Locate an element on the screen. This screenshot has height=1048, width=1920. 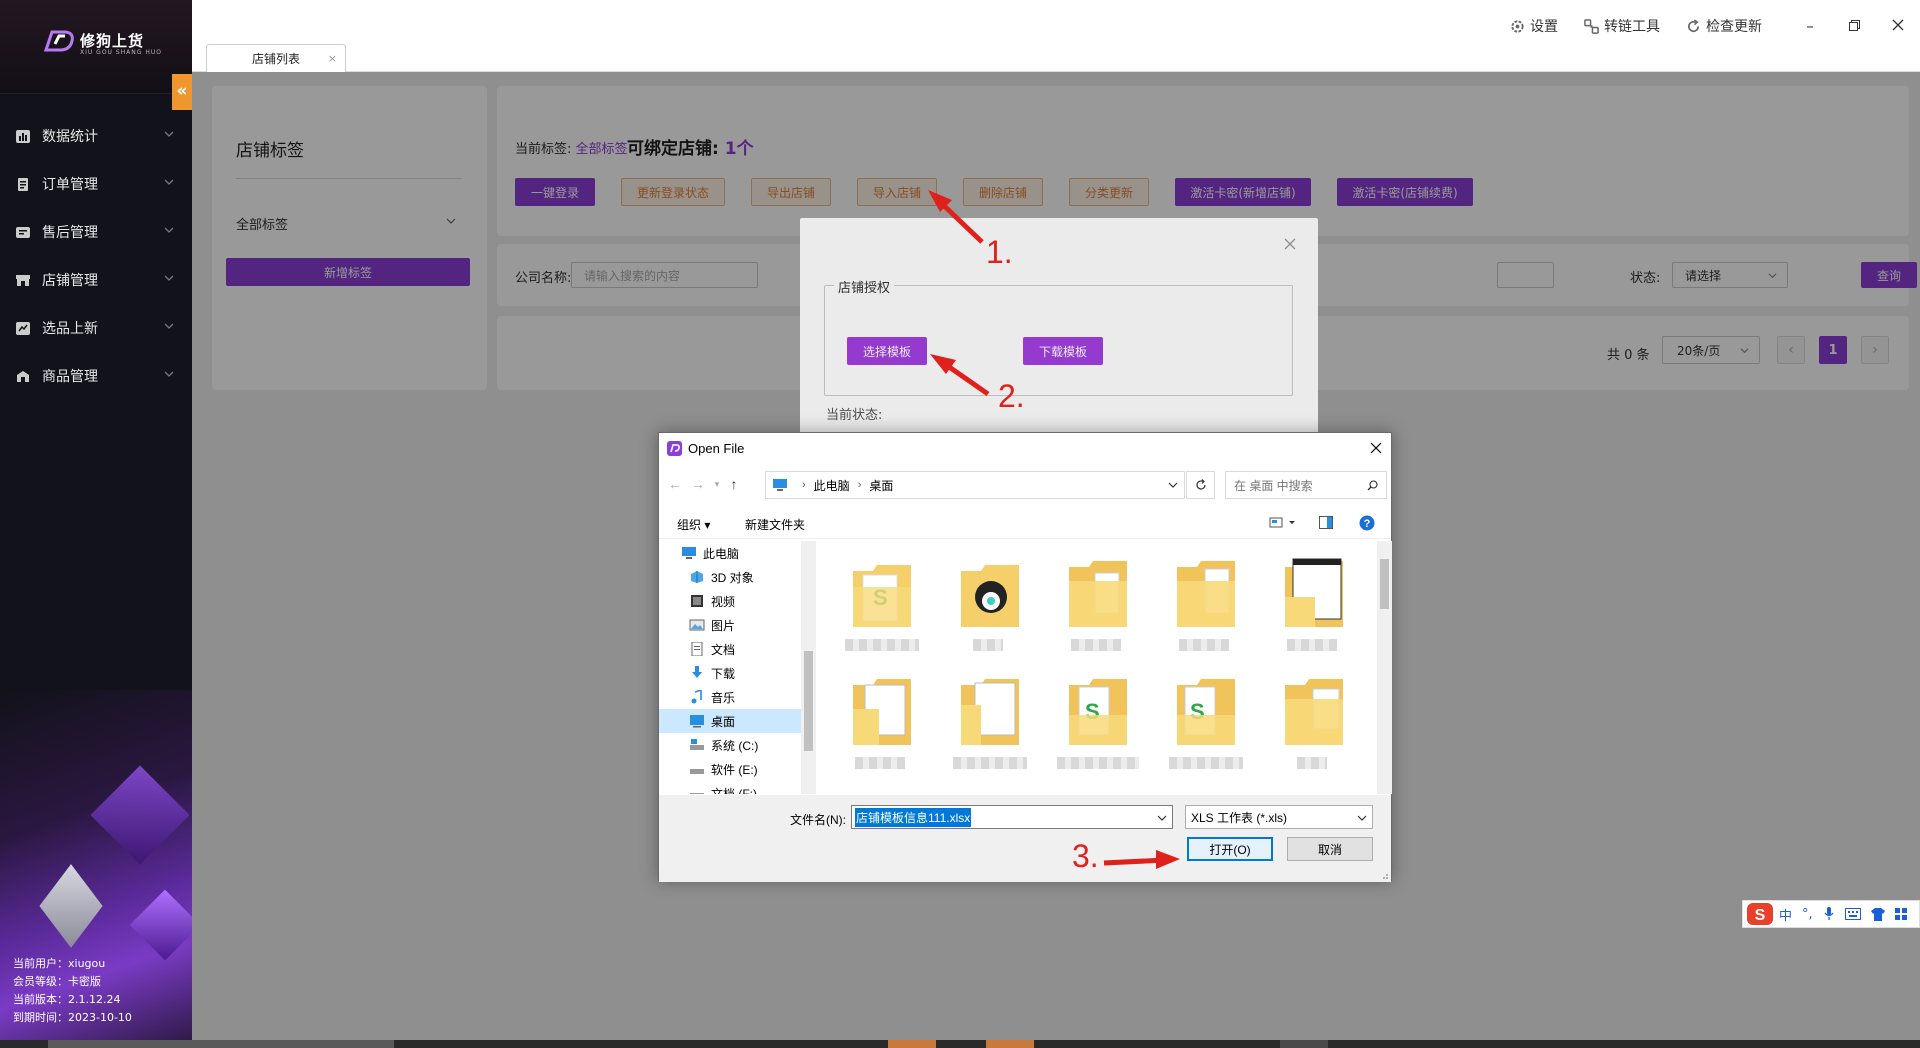
current-status-label: 当前状态: is located at coordinates (854, 415).